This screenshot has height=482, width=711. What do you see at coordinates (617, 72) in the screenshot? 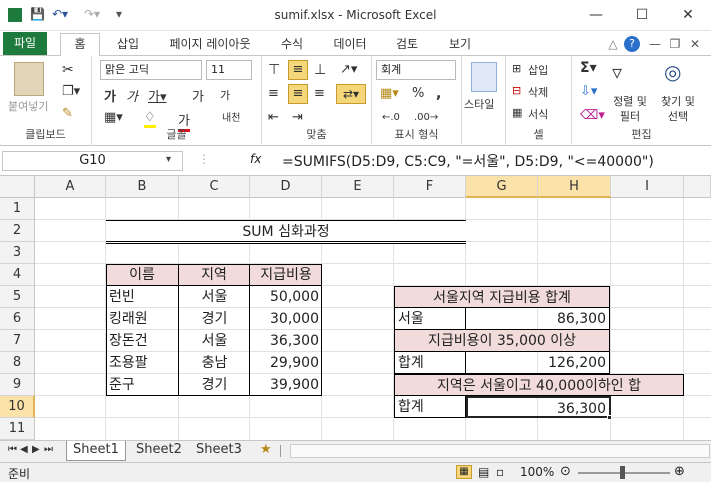
I see `sort-filter-icon: ▿` at bounding box center [617, 72].